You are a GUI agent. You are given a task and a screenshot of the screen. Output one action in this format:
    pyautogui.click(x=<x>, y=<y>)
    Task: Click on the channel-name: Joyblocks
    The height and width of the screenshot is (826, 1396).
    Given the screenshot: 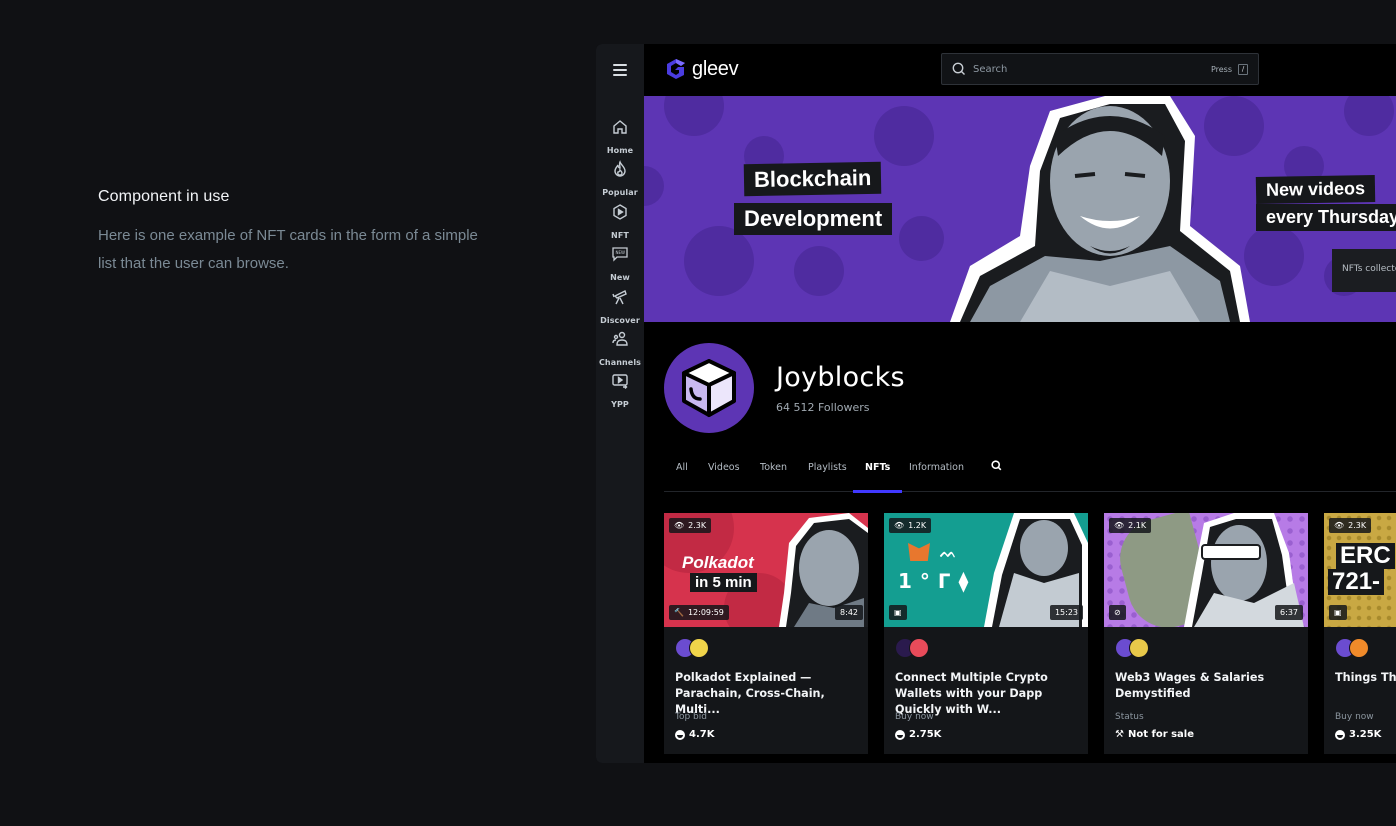 What is the action you would take?
    pyautogui.click(x=840, y=377)
    